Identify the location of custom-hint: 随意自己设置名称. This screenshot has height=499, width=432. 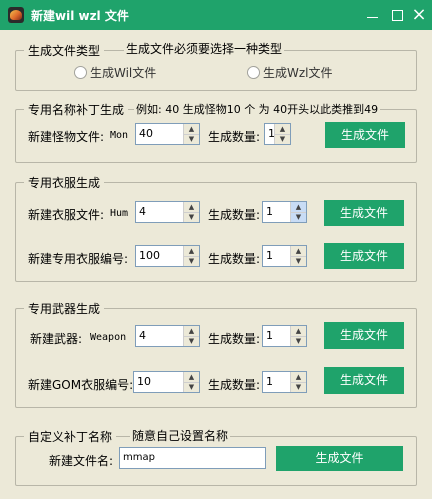
(180, 435).